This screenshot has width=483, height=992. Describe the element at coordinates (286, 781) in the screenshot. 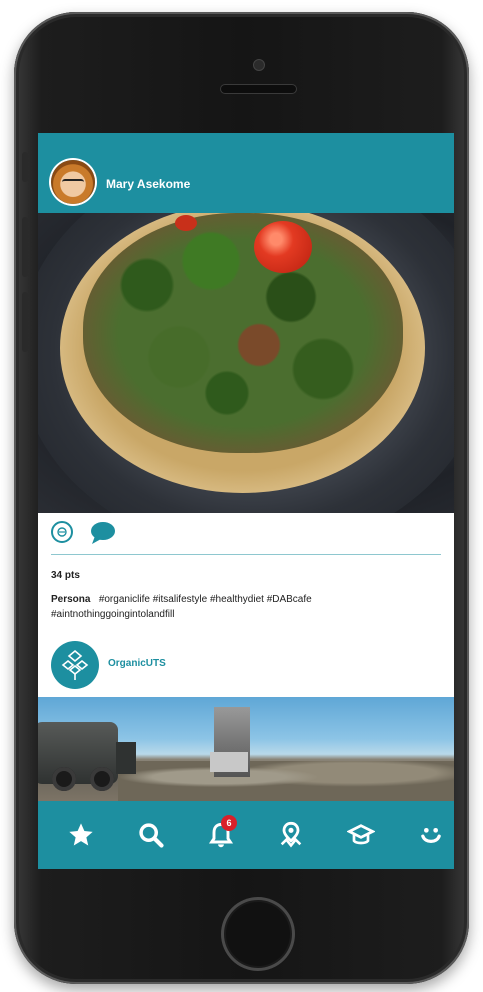

I see `landfill-debris` at that location.